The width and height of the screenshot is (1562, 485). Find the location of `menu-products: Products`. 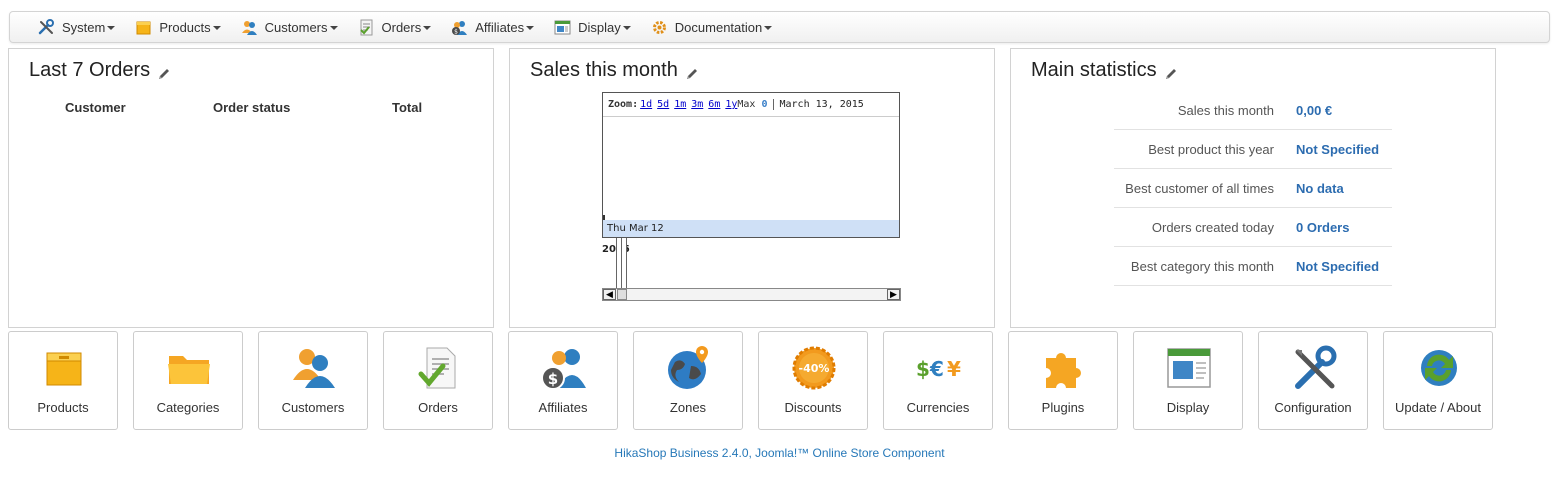

menu-products: Products is located at coordinates (178, 27).